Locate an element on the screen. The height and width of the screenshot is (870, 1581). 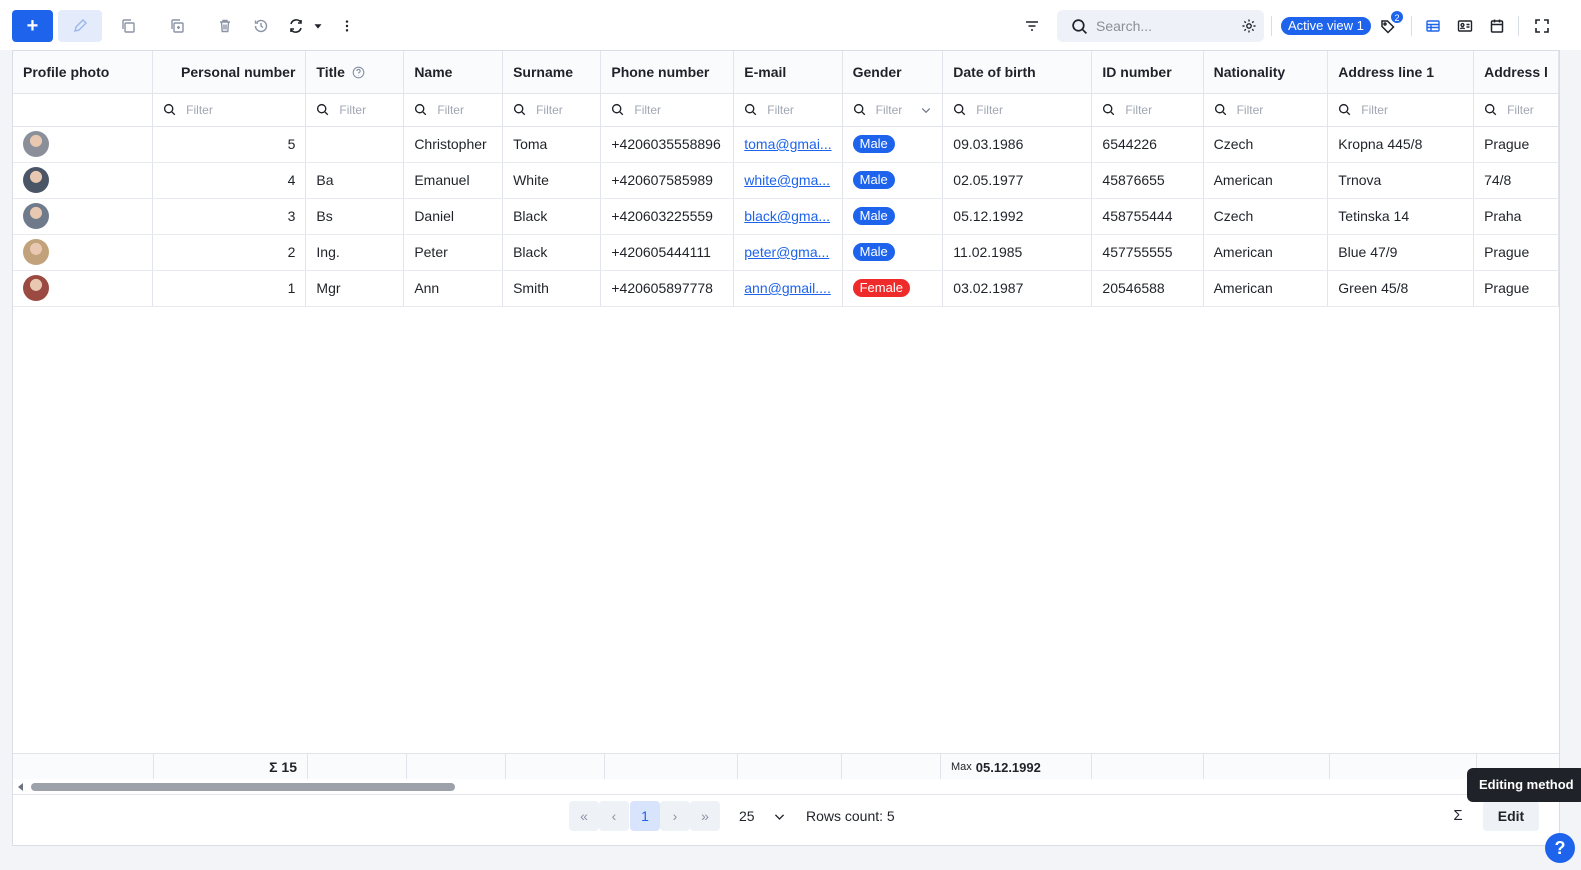
cell-value: 11.02.1985 is located at coordinates (988, 252).